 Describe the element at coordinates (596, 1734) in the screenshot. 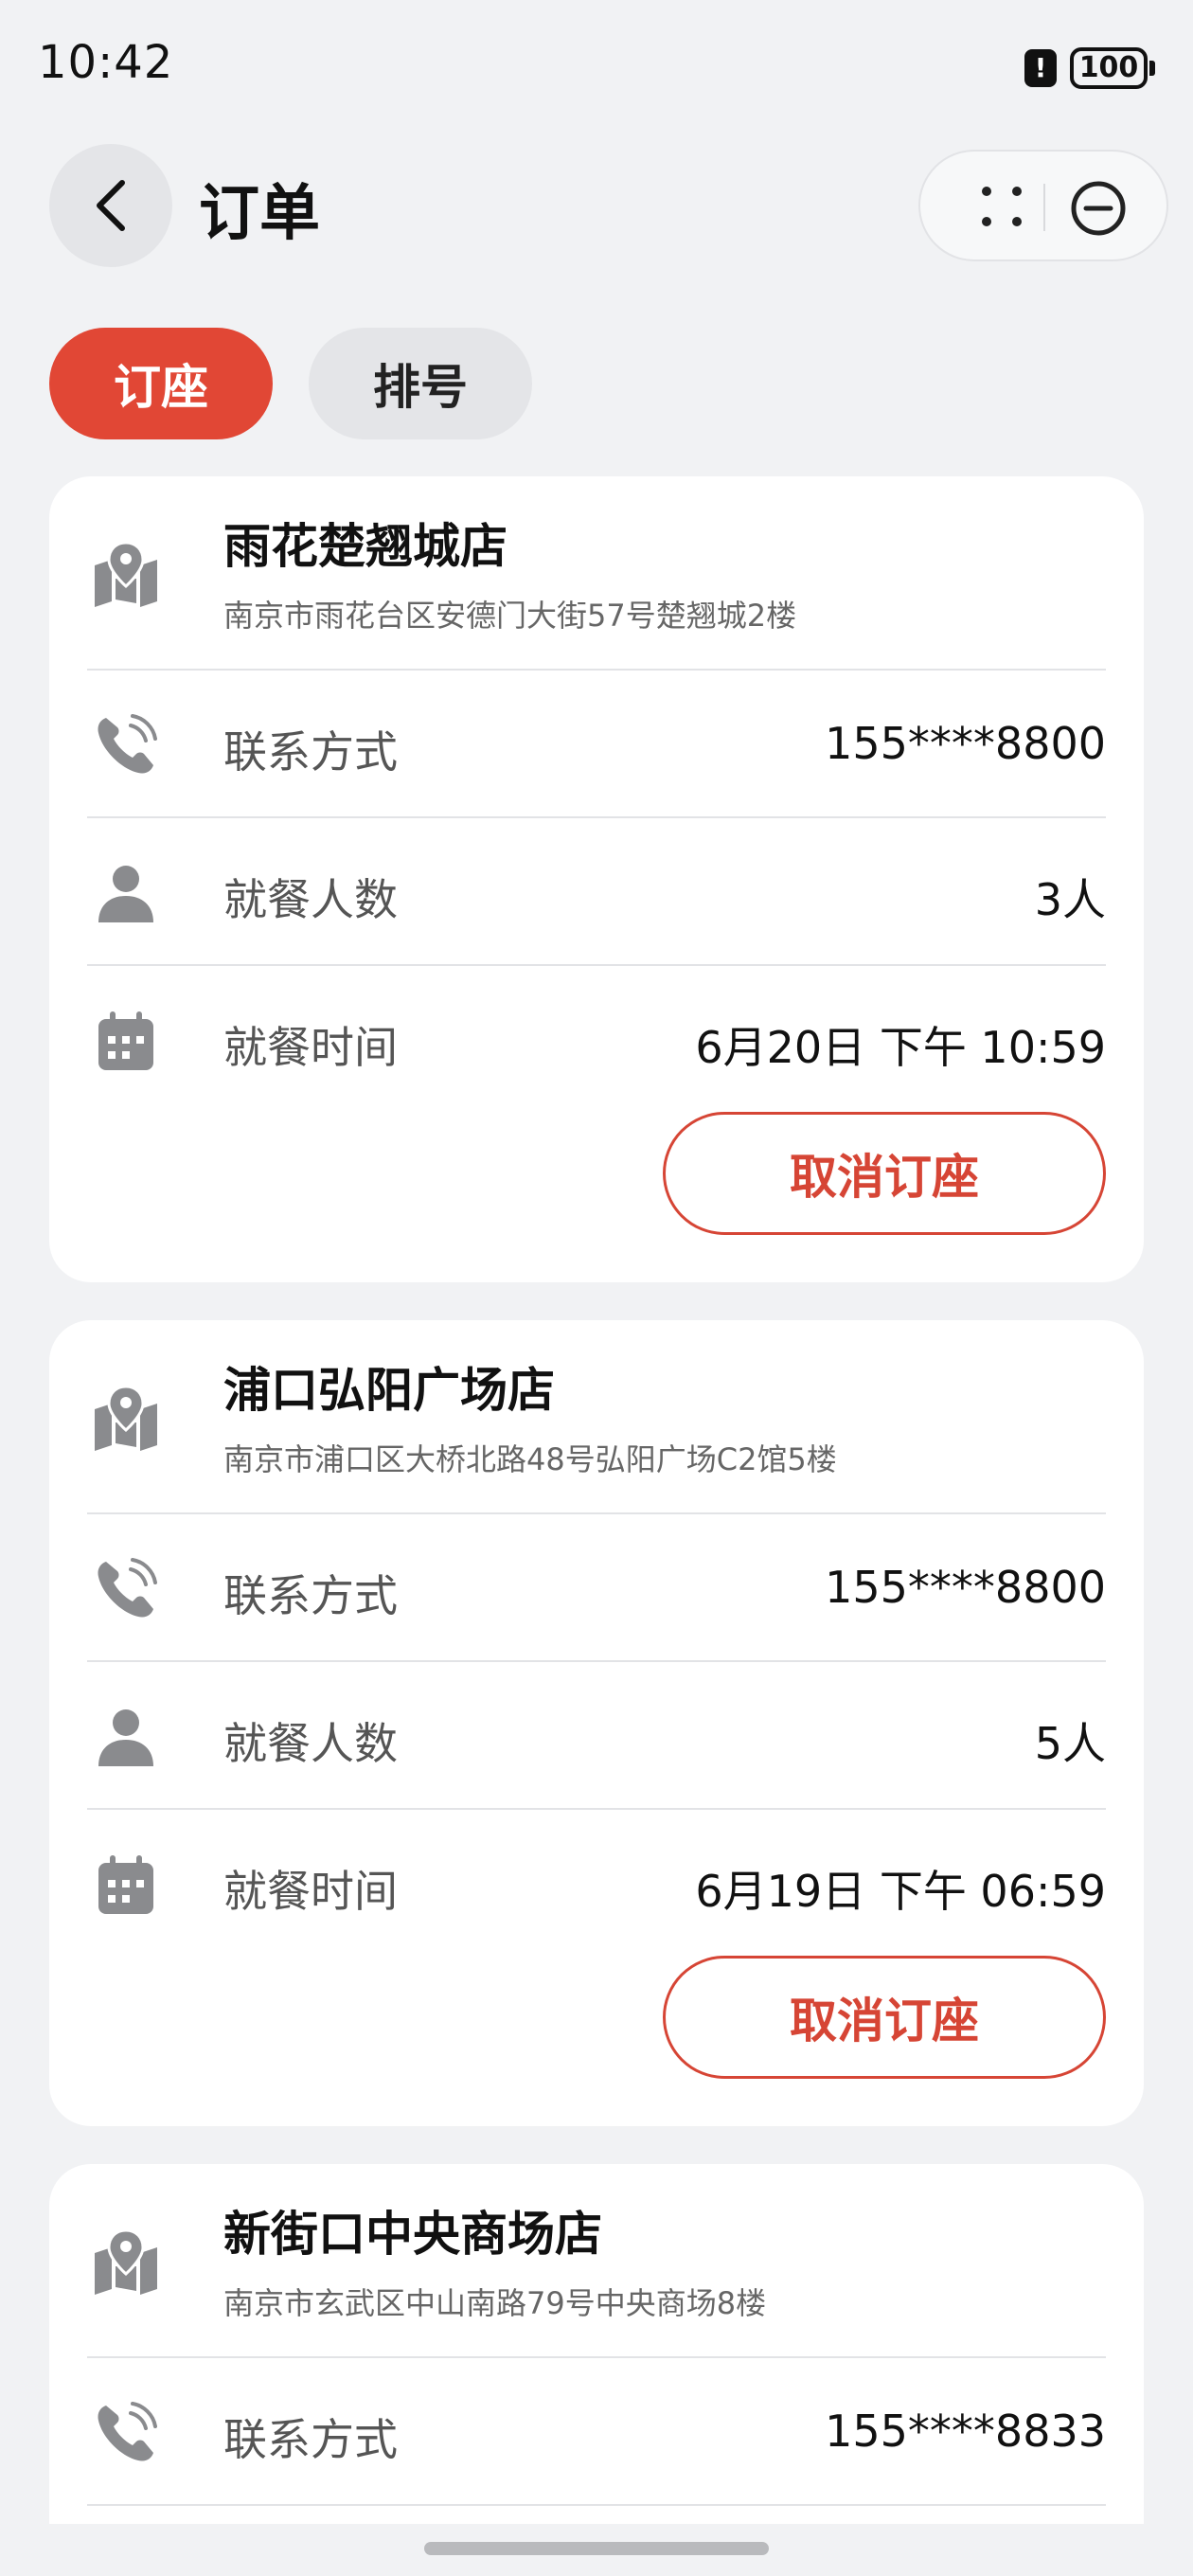

I see `party-size-row: 就餐人数 5人` at that location.